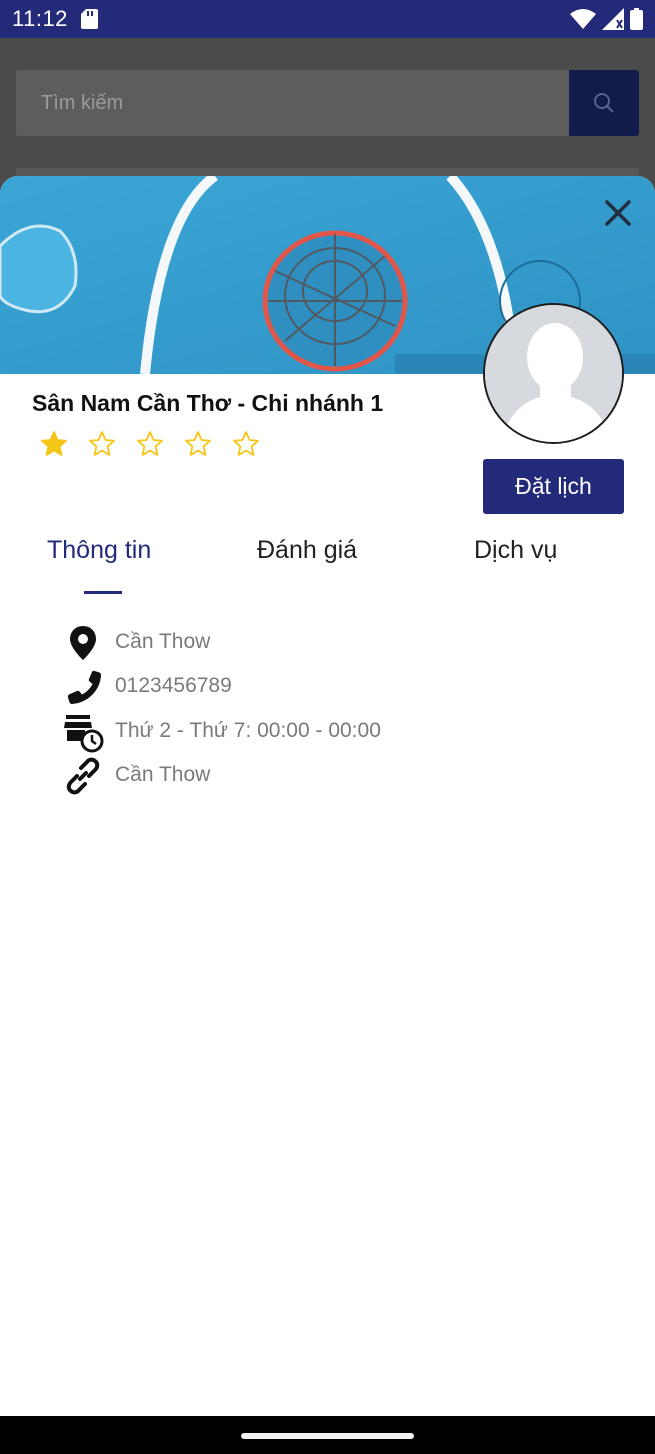 The height and width of the screenshot is (1454, 655). Describe the element at coordinates (163, 641) in the screenshot. I see `info-address-text: Cần Thow` at that location.